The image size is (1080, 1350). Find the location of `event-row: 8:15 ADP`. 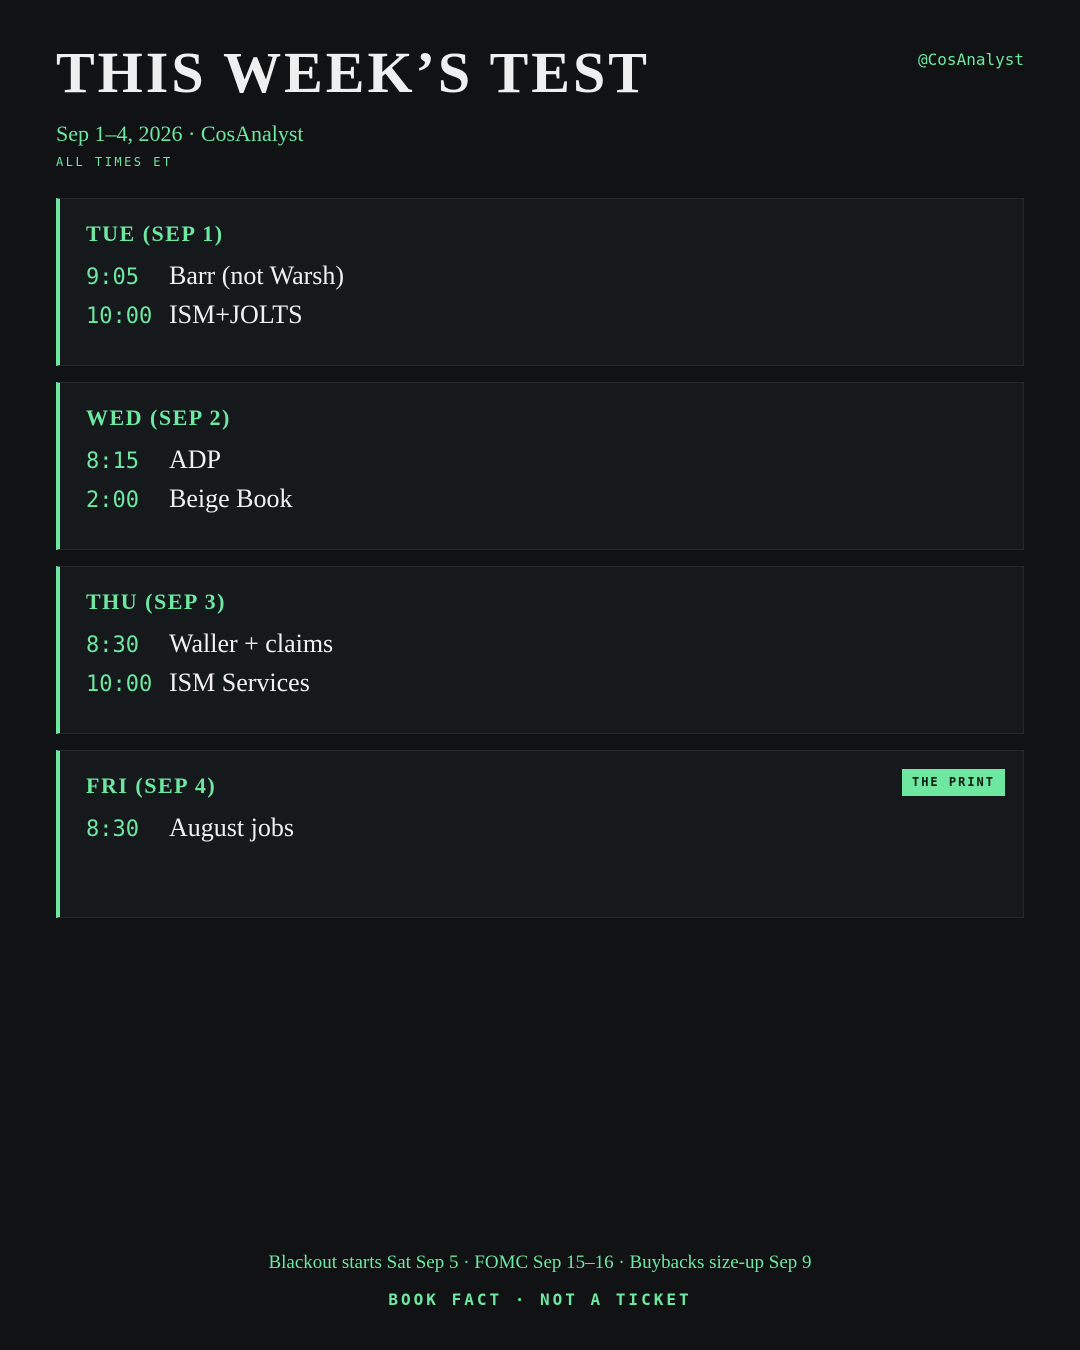

event-row: 8:15 ADP is located at coordinates (536, 464).